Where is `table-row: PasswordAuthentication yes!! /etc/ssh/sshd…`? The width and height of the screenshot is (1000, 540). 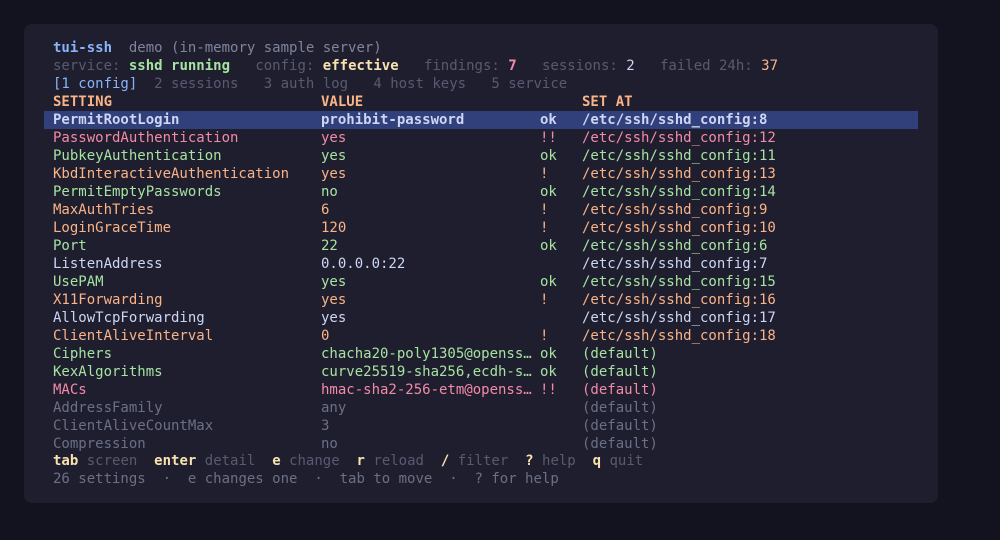 table-row: PasswordAuthentication yes!! /etc/ssh/sshd… is located at coordinates (481, 138).